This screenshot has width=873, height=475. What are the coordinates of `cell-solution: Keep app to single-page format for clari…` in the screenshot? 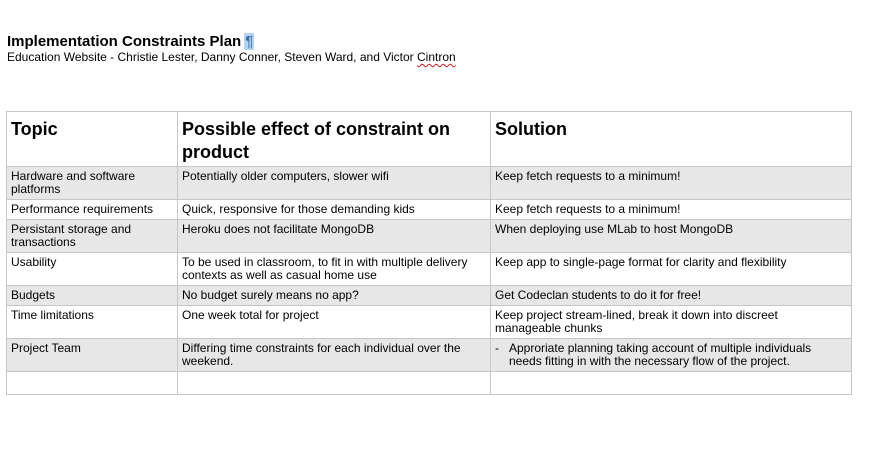 It's located at (671, 269).